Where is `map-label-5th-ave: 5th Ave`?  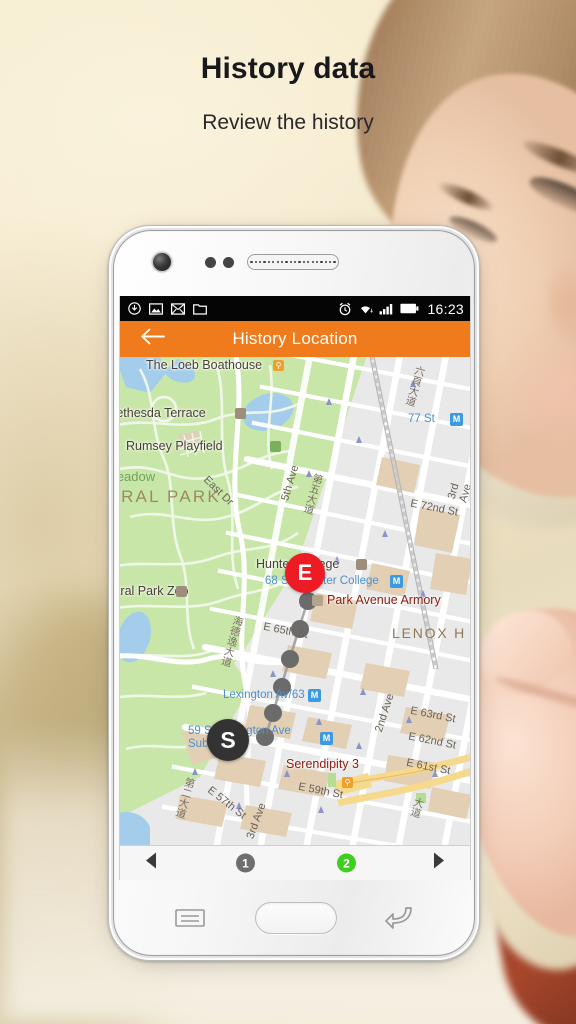
map-label-5th-ave: 5th Ave is located at coordinates (290, 483).